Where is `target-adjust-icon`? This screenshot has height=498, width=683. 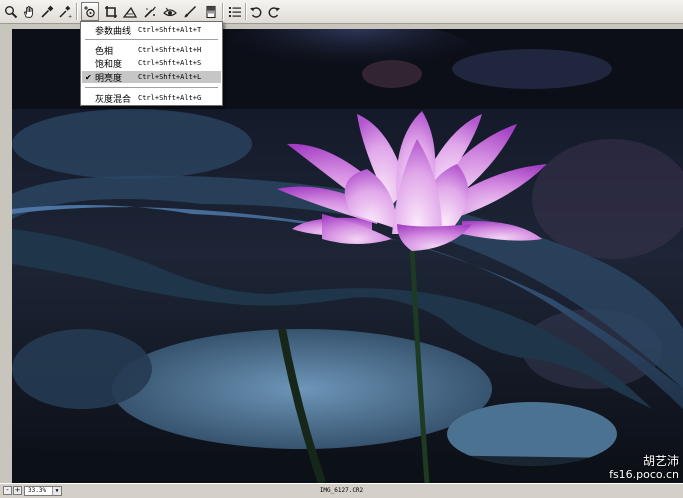
target-adjust-icon is located at coordinates (89, 11).